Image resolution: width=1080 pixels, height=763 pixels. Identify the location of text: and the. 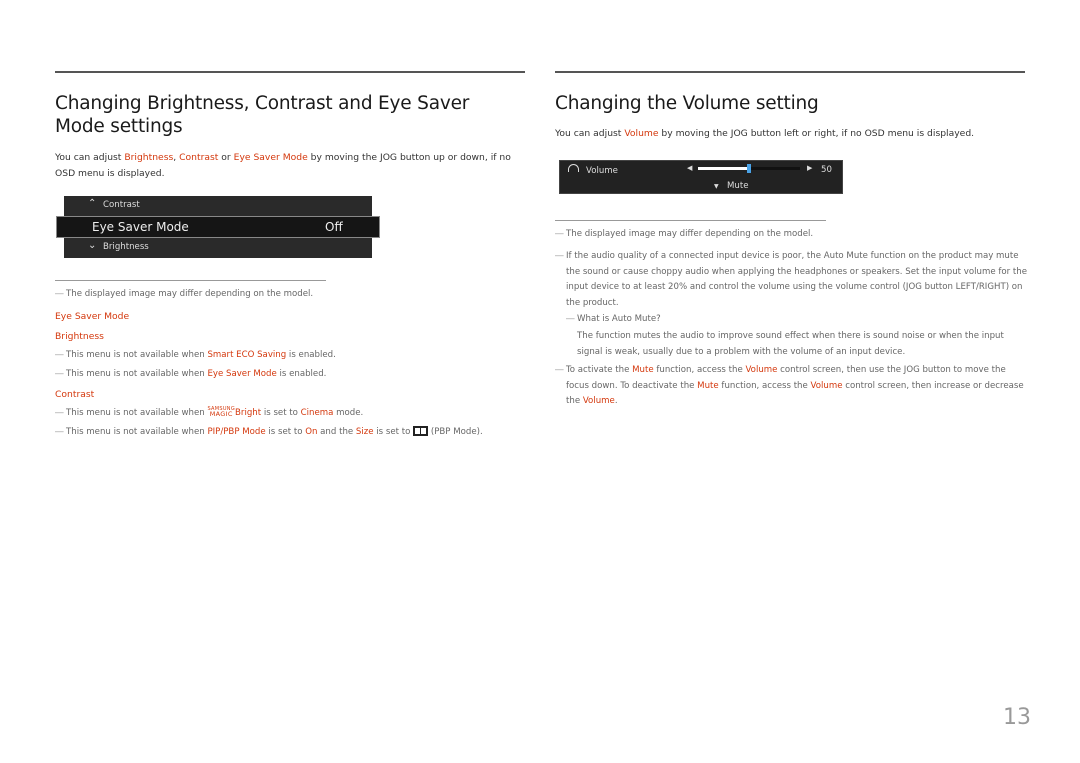
(336, 432).